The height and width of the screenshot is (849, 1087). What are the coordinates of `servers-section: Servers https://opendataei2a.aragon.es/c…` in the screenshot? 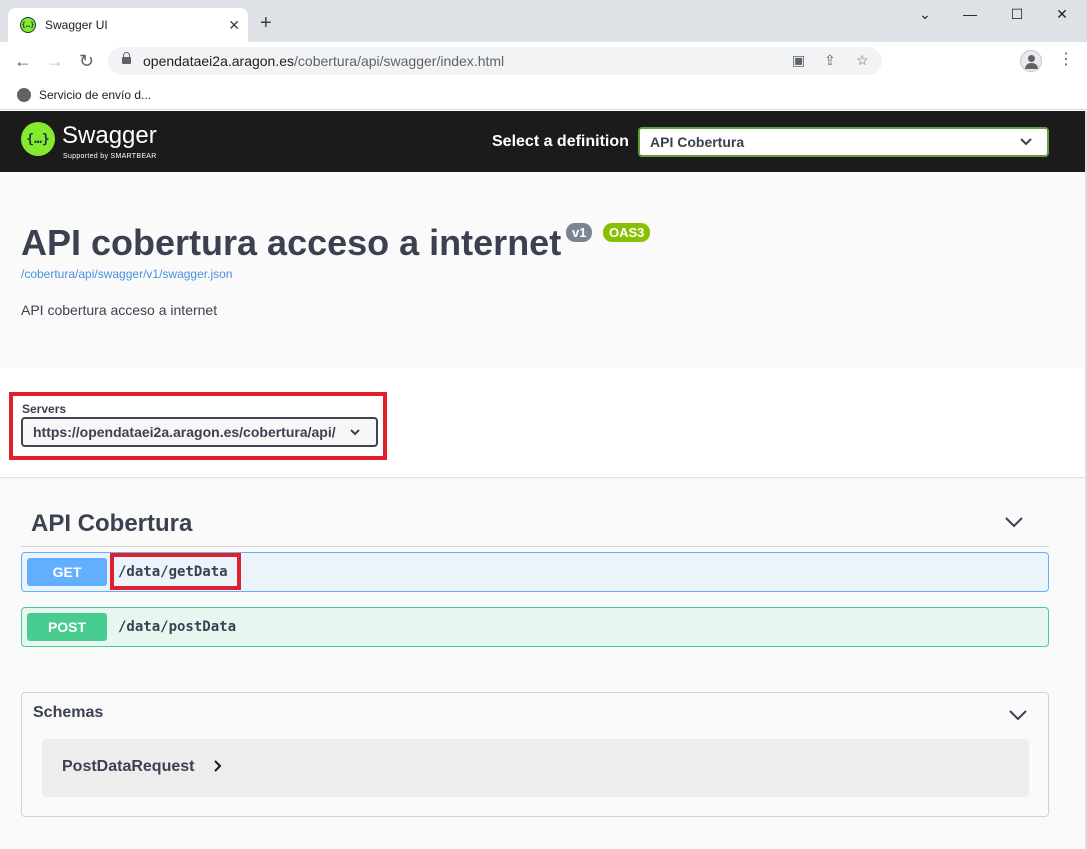 It's located at (543, 423).